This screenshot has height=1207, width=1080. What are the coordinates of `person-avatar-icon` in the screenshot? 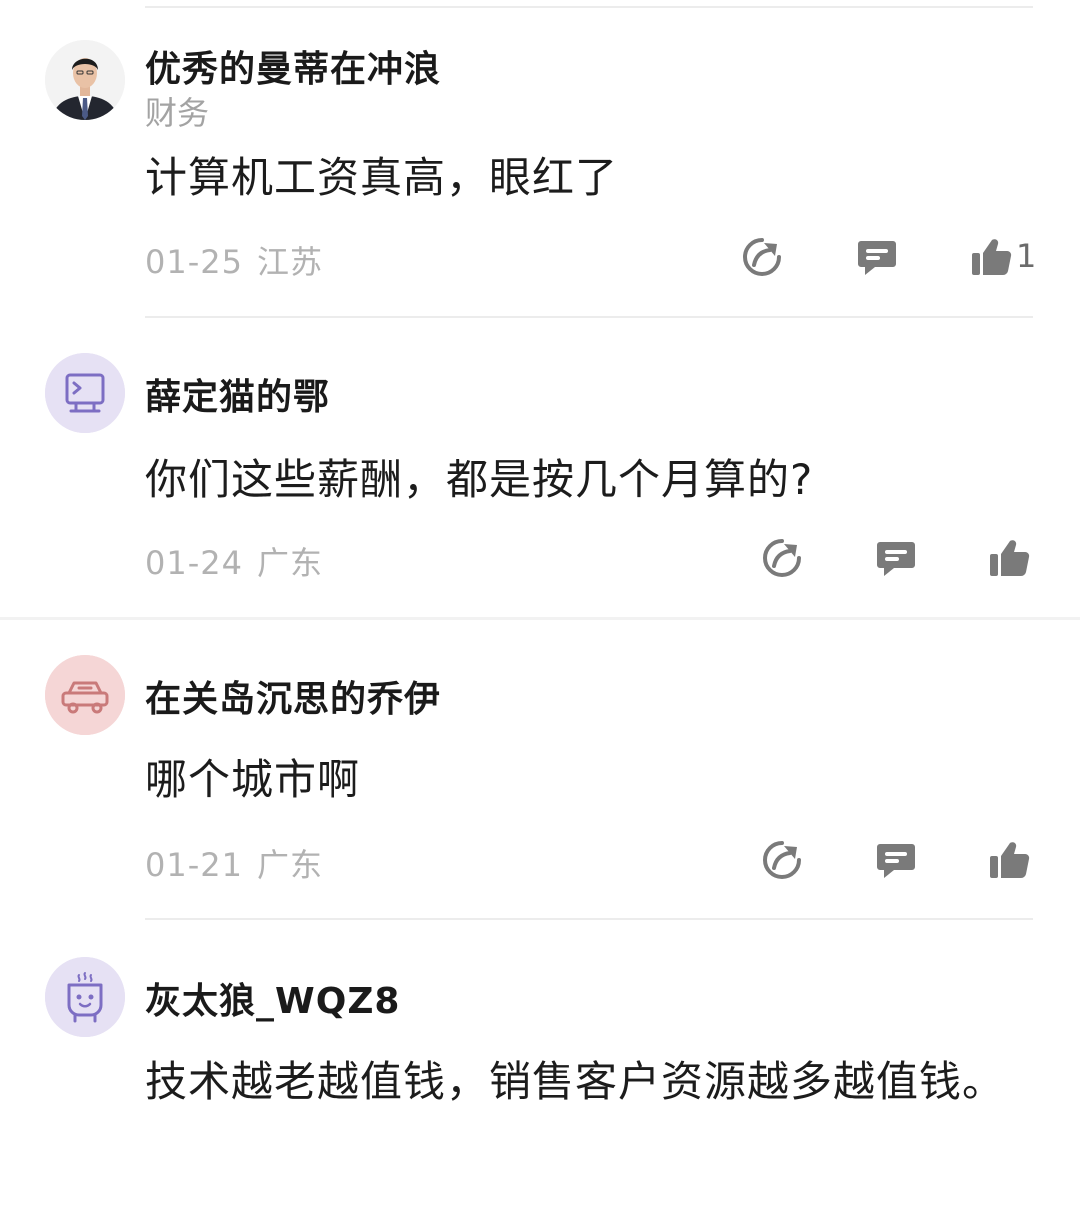 It's located at (85, 80).